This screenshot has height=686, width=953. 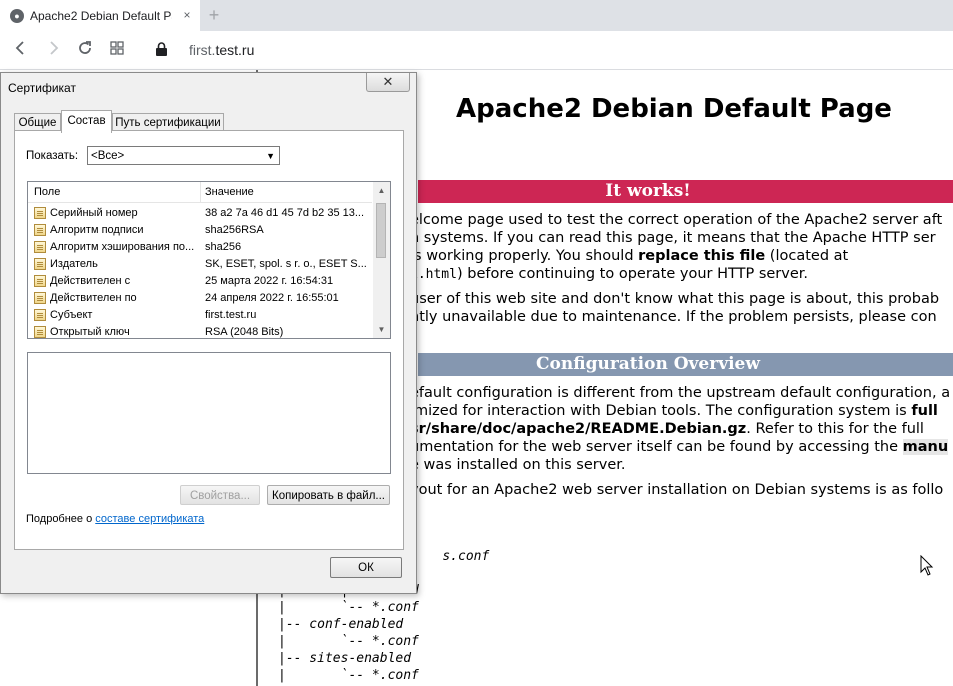 I want to click on list-scrollbar: ▲ ▼, so click(x=381, y=260).